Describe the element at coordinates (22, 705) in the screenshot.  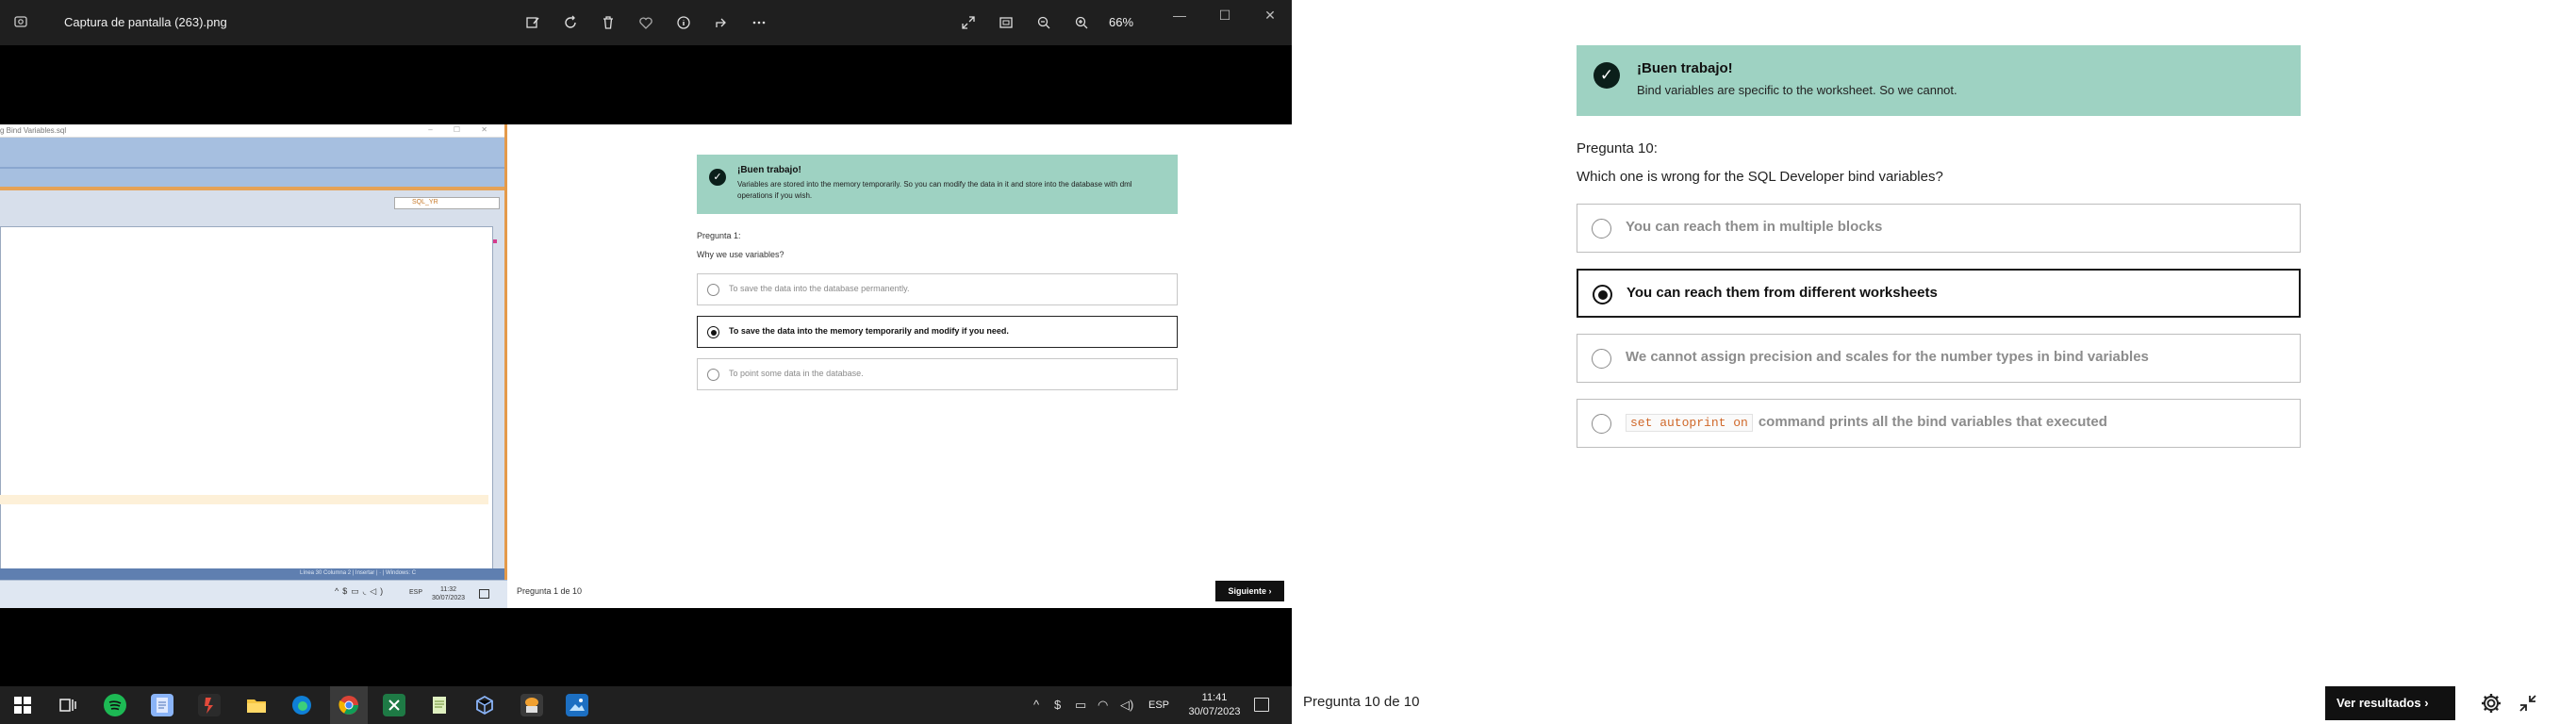
I see `start-icon` at that location.